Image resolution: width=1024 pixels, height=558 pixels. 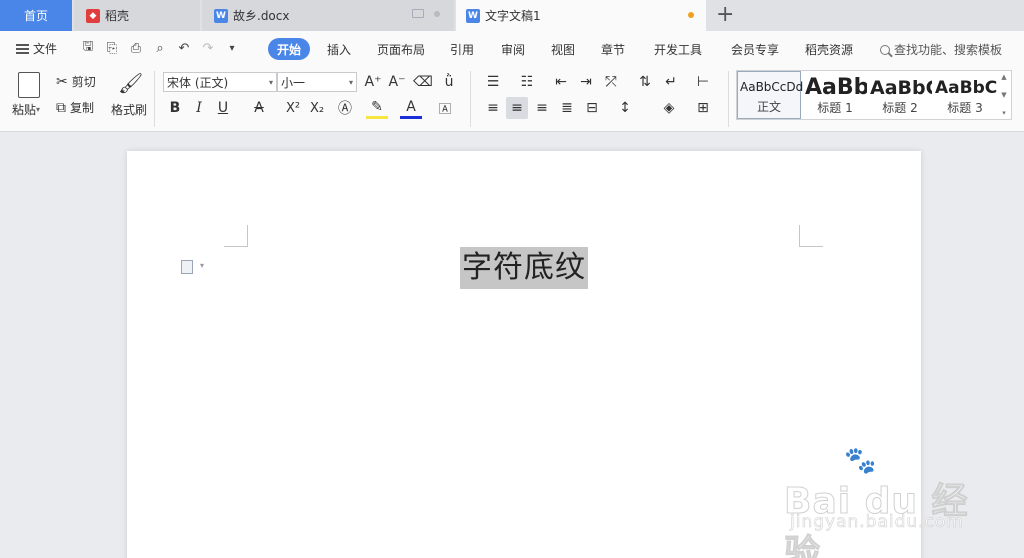 What do you see at coordinates (199, 108) in the screenshot?
I see `italic-icon: I` at bounding box center [199, 108].